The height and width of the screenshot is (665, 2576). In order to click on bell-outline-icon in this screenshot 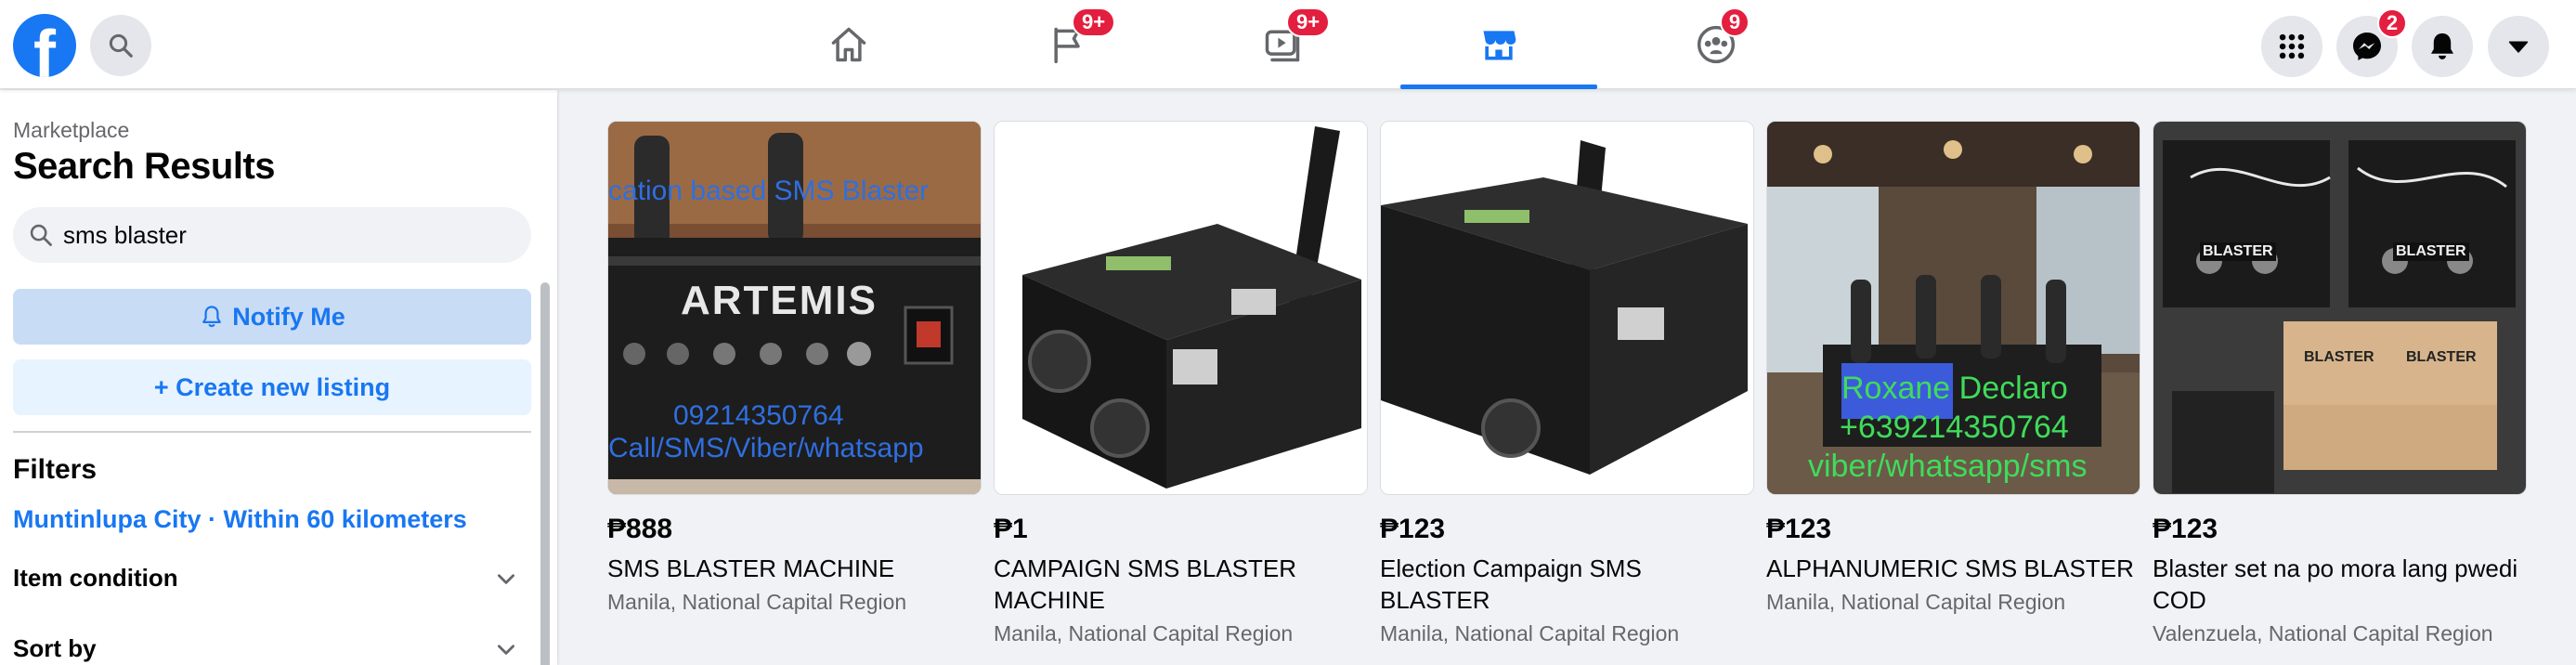, I will do `click(212, 317)`.